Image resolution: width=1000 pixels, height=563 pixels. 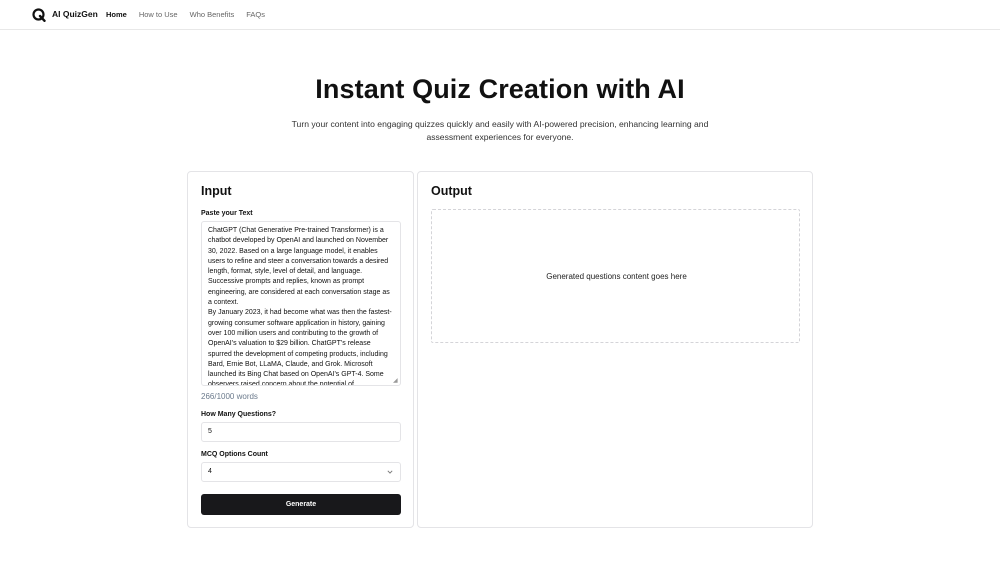 I want to click on chevron-down-icon, so click(x=390, y=472).